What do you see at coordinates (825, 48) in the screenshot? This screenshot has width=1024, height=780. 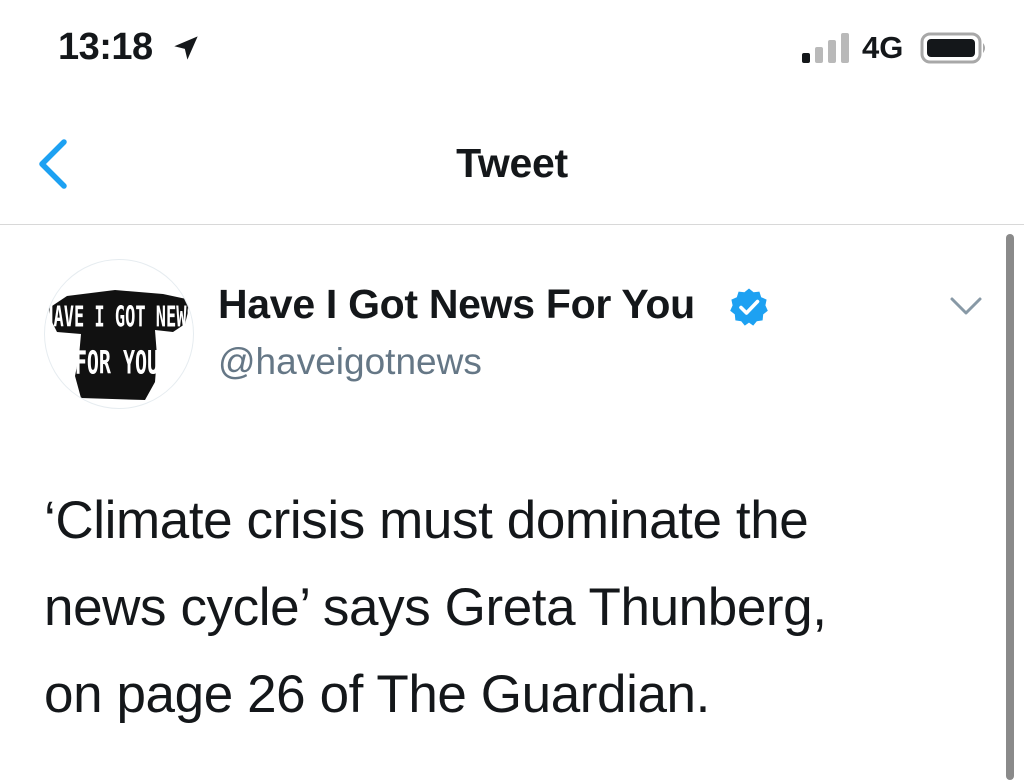 I see `signal-strength-icon` at bounding box center [825, 48].